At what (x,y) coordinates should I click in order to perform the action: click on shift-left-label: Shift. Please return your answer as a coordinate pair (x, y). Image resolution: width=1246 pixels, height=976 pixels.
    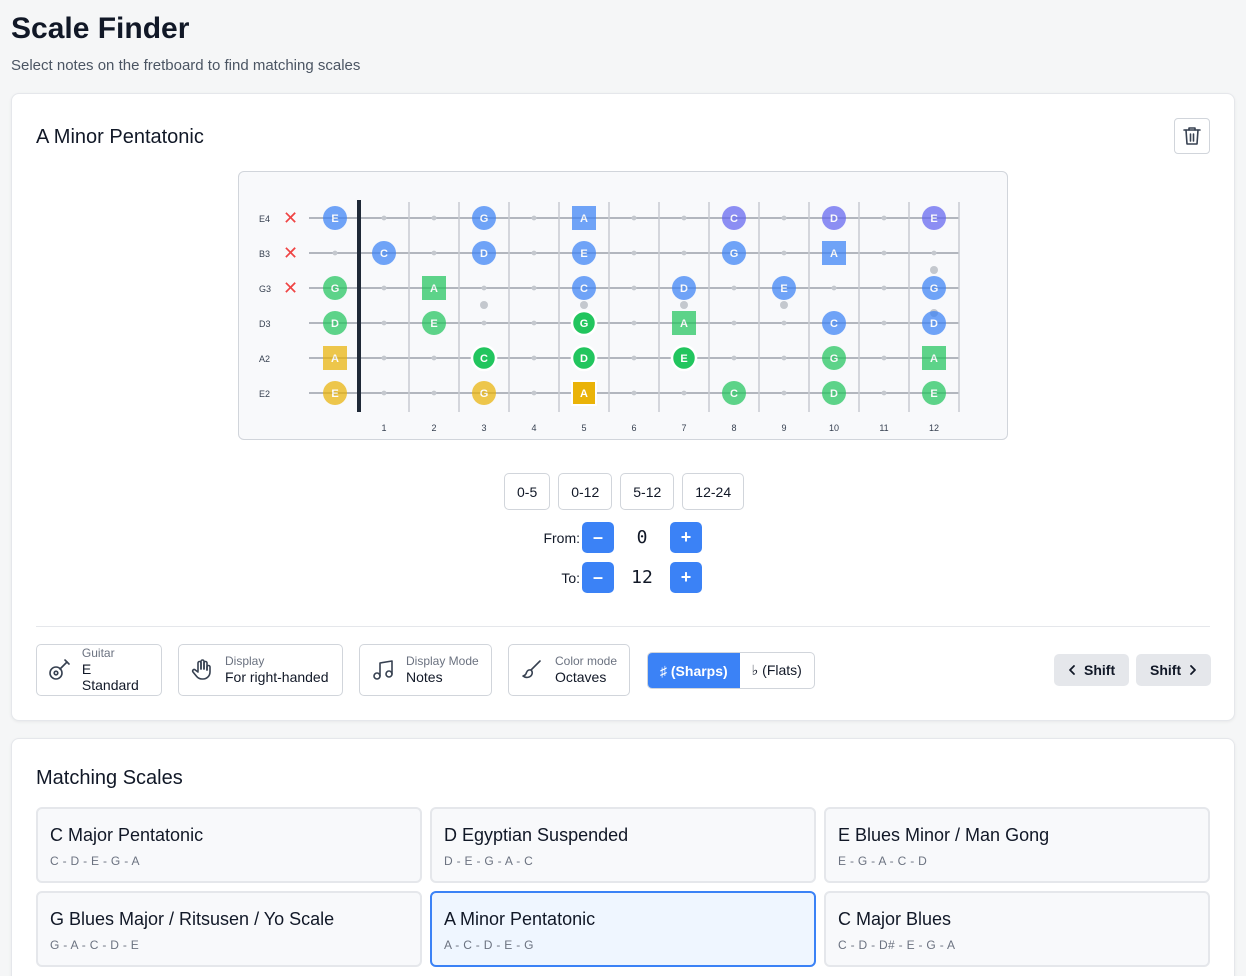
    Looking at the image, I should click on (1100, 670).